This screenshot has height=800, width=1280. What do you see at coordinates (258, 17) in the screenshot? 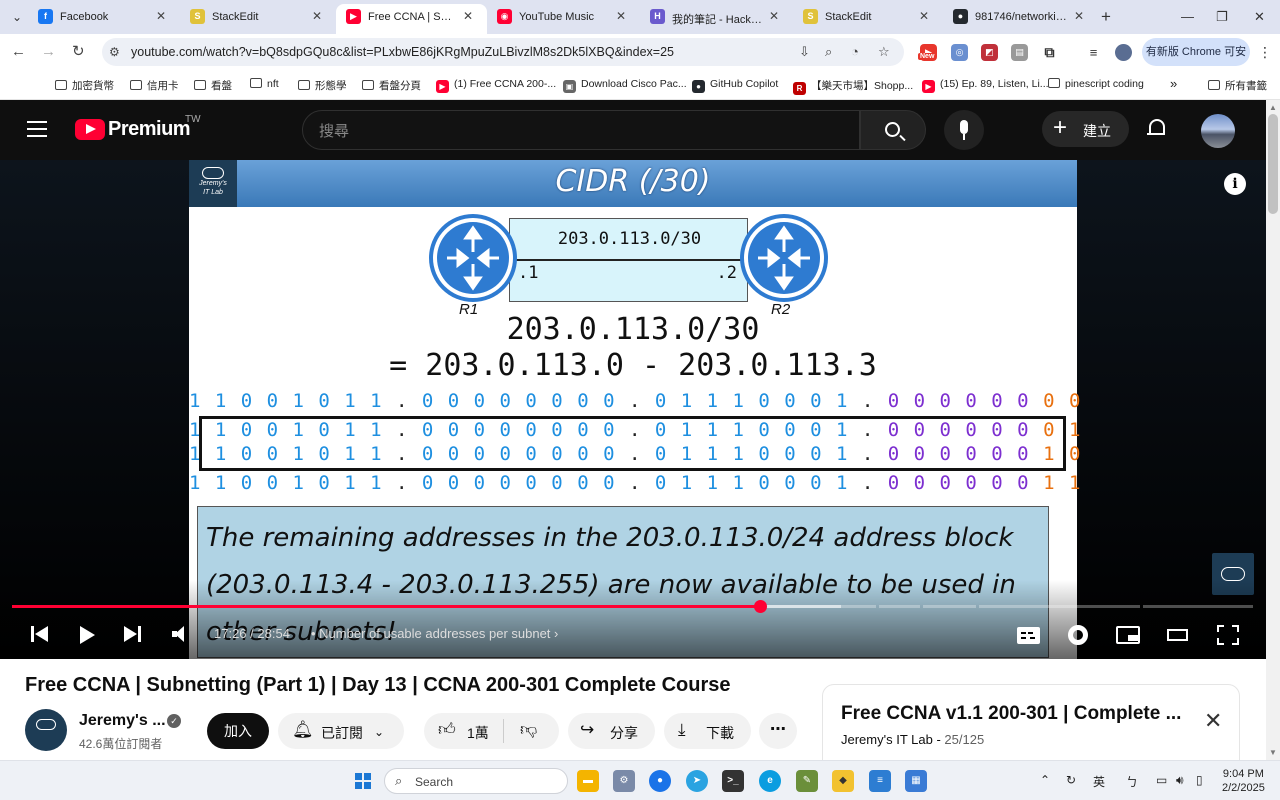
I see `tab-1: S StackEdit ✕` at bounding box center [258, 17].